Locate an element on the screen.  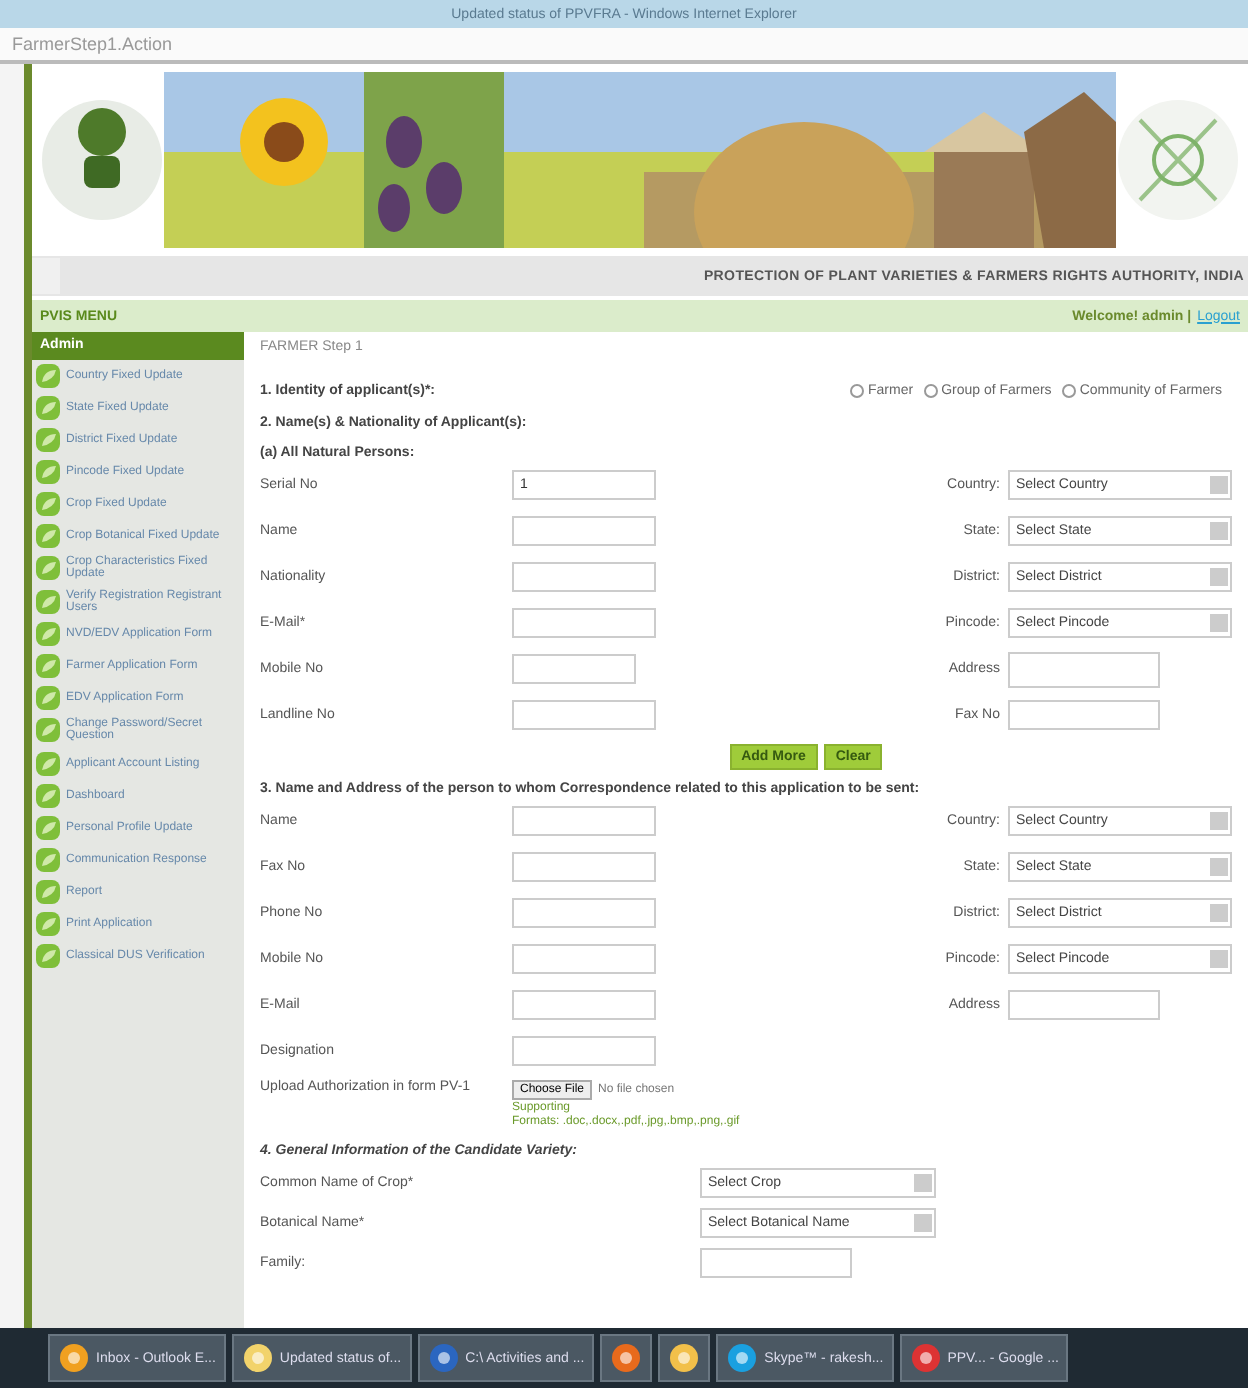
document-icon is located at coordinates (443, 1358).